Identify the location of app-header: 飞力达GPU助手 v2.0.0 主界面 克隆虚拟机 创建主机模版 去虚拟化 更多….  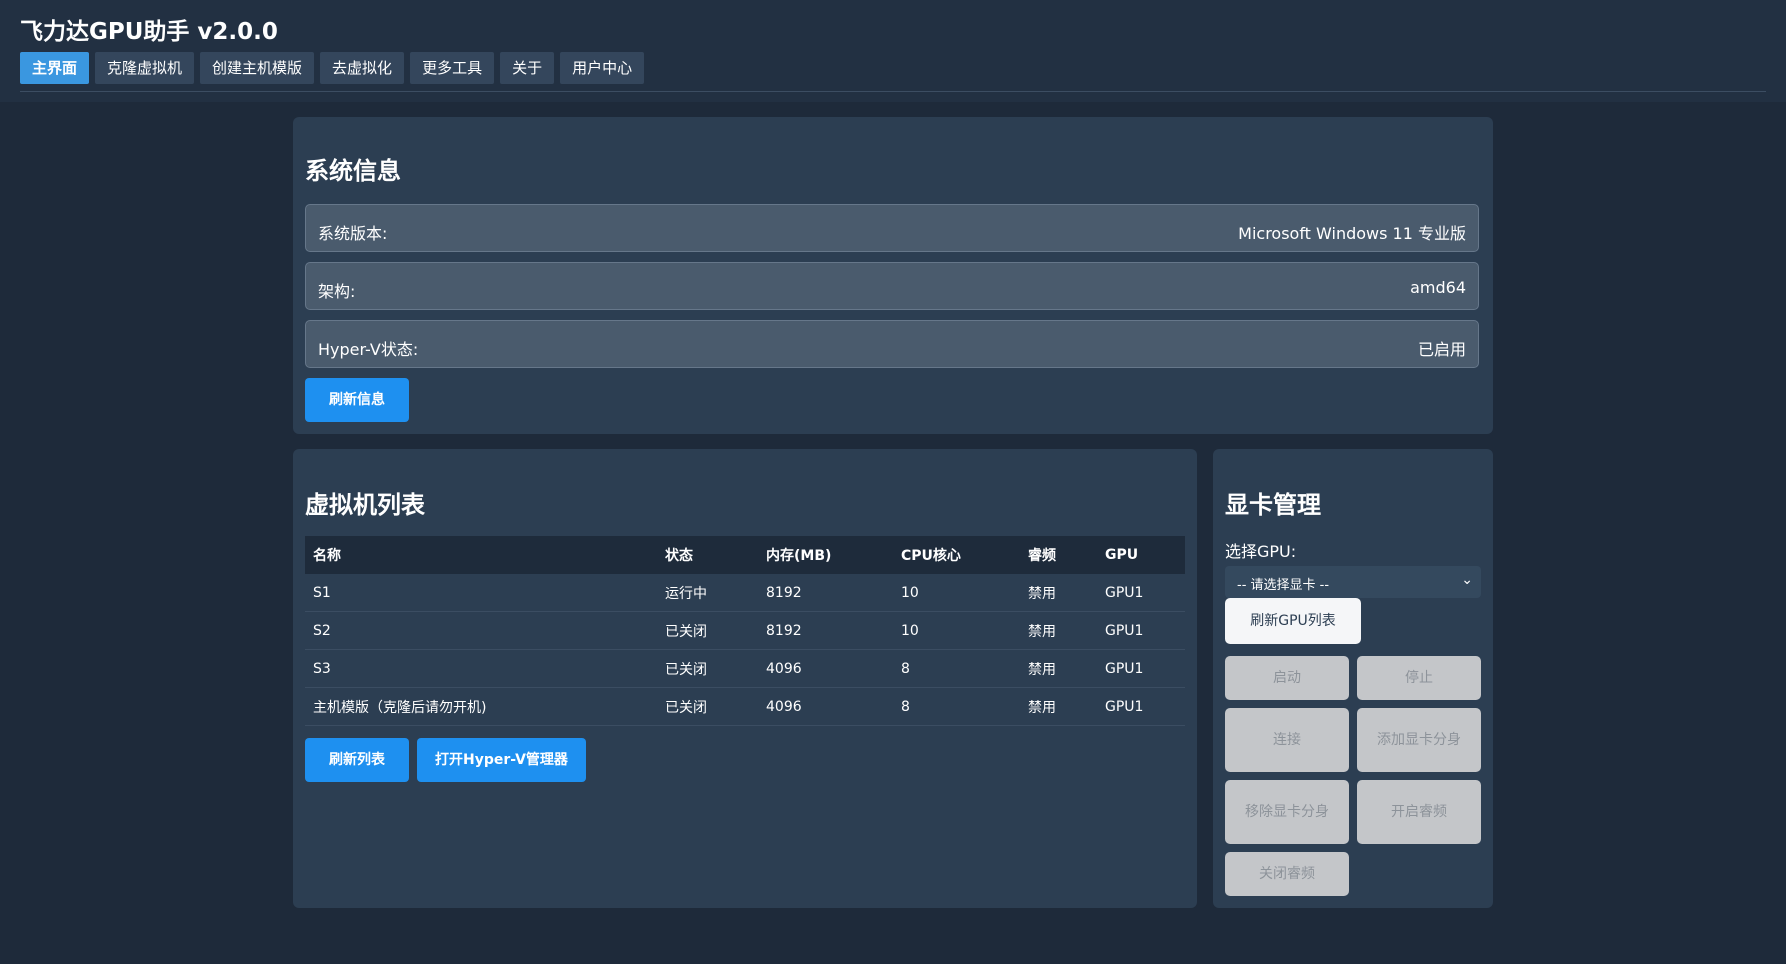
(893, 51).